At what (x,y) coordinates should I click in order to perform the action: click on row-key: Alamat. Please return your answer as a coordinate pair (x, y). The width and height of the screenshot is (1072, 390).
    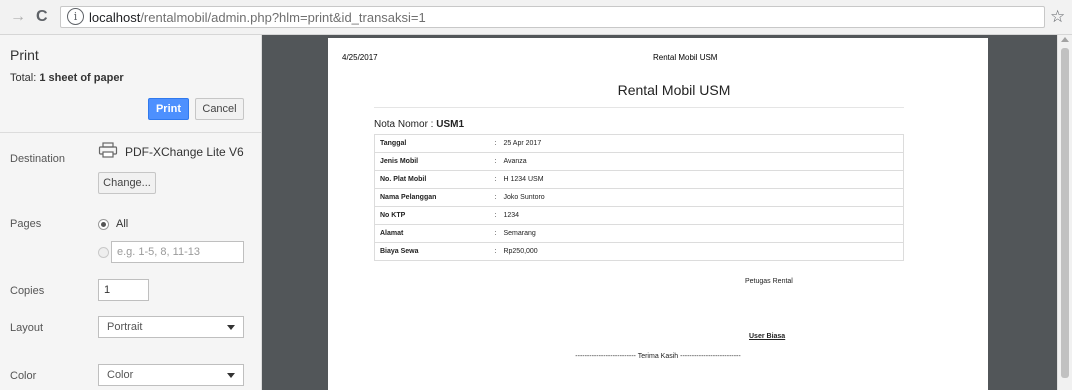
    Looking at the image, I should click on (432, 233).